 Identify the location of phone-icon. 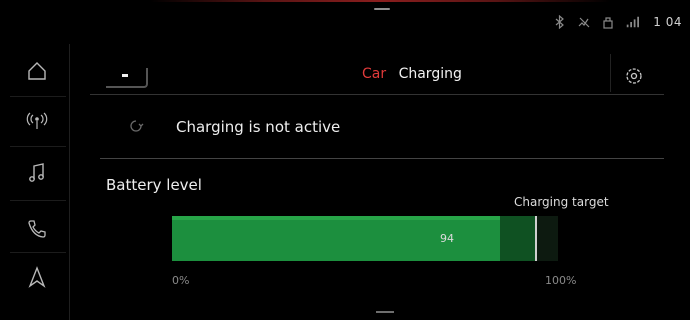
(37, 229).